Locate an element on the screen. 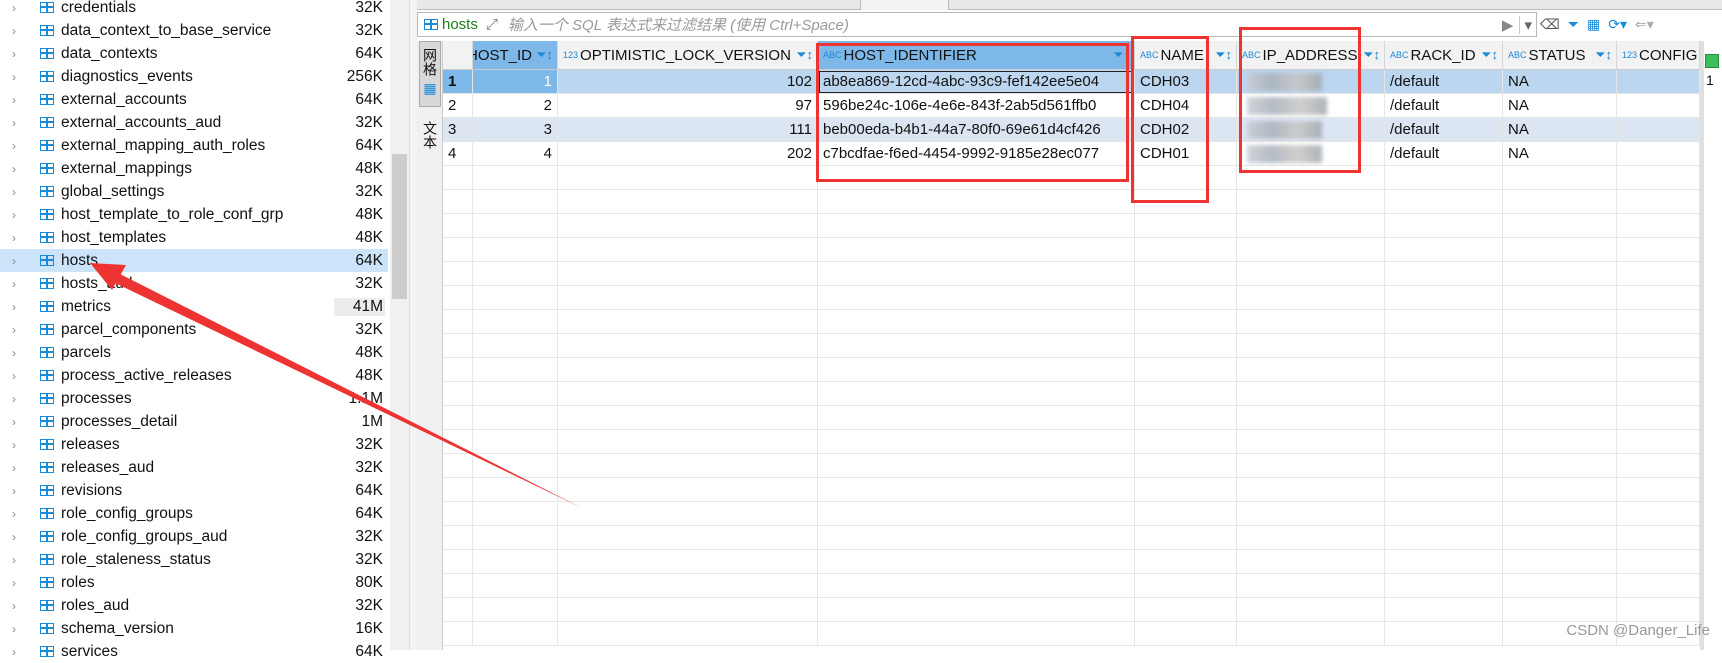 This screenshot has height=663, width=1722. grid-cell: 1 is located at coordinates (515, 82).